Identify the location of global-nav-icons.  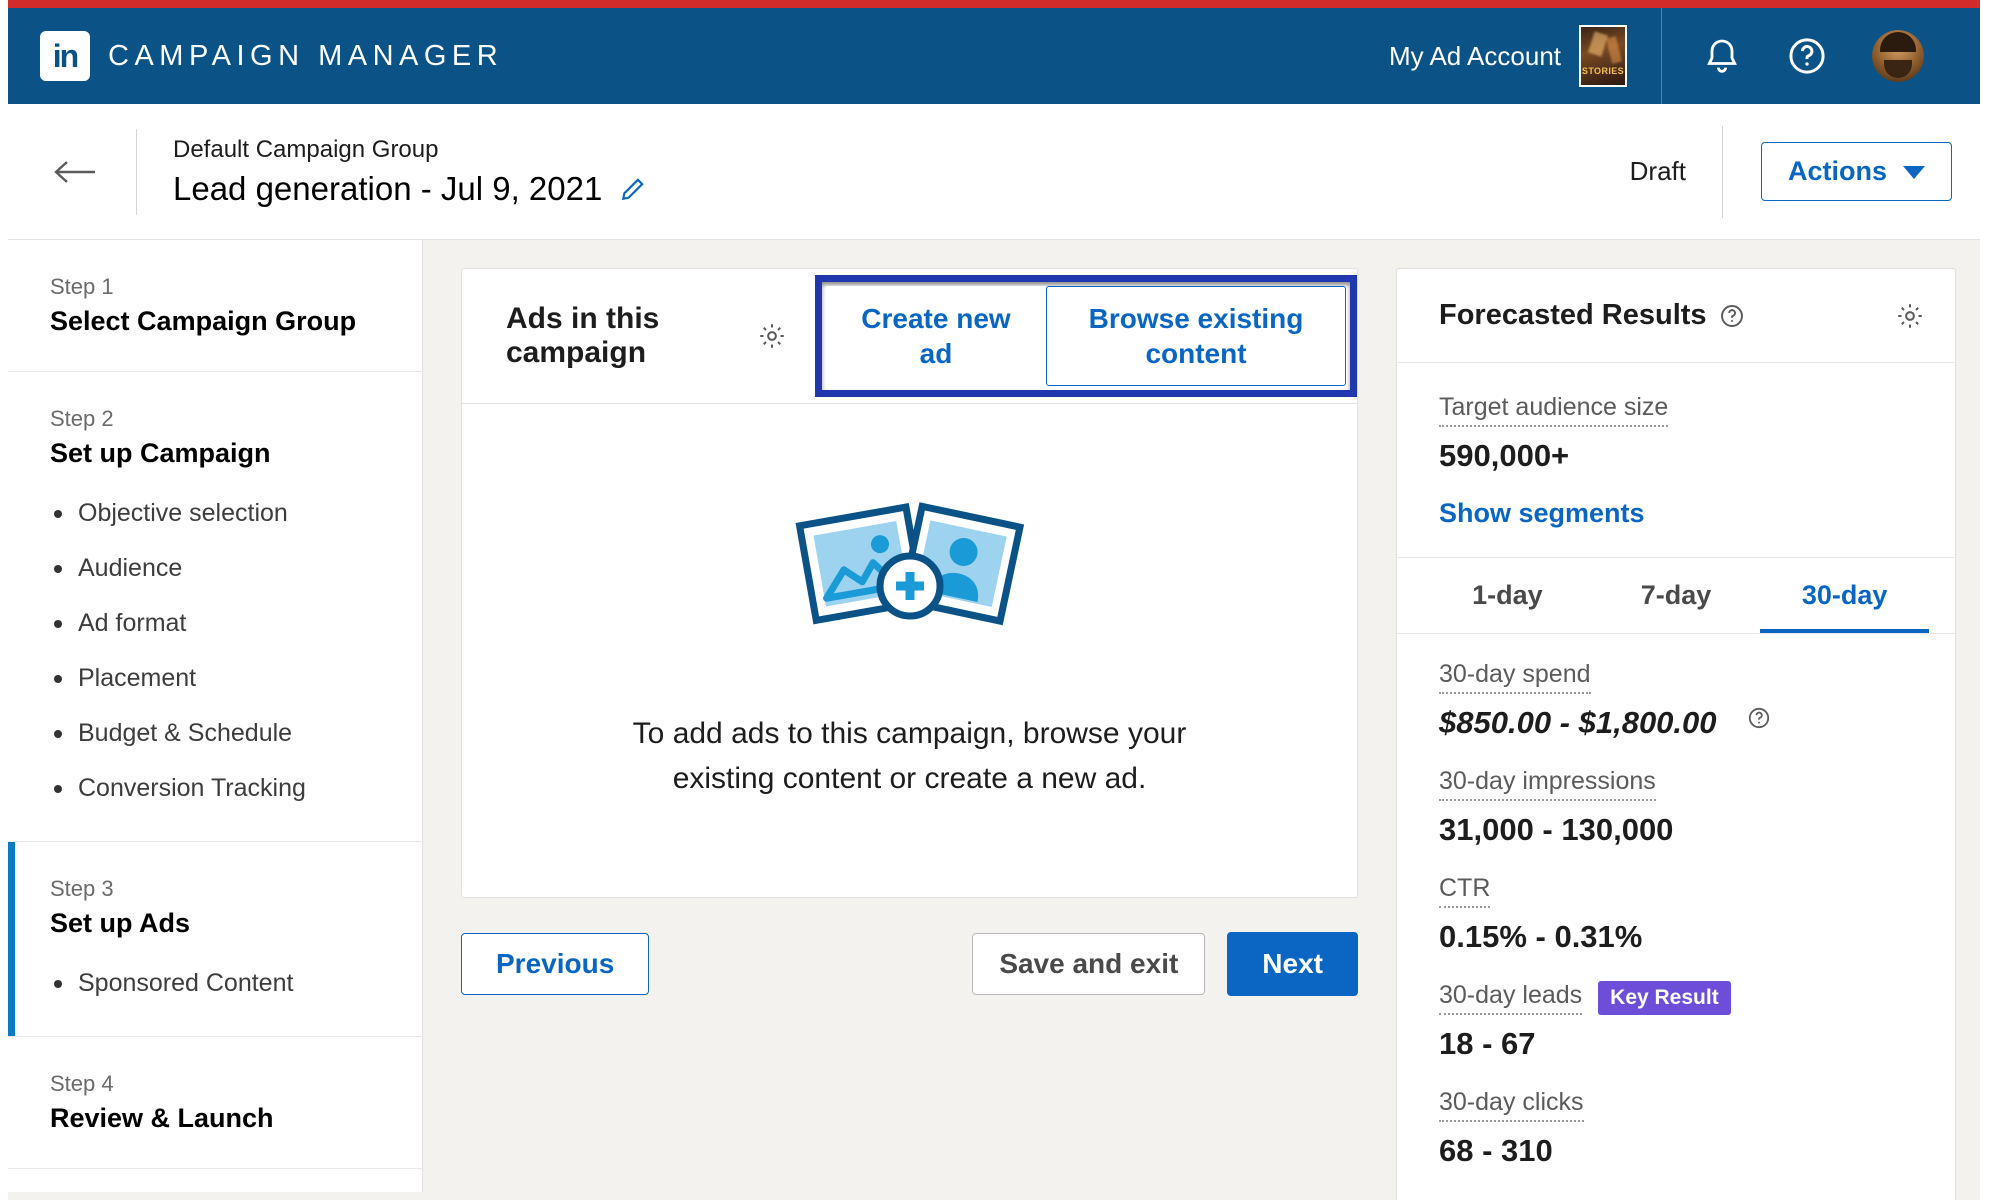
(1810, 56).